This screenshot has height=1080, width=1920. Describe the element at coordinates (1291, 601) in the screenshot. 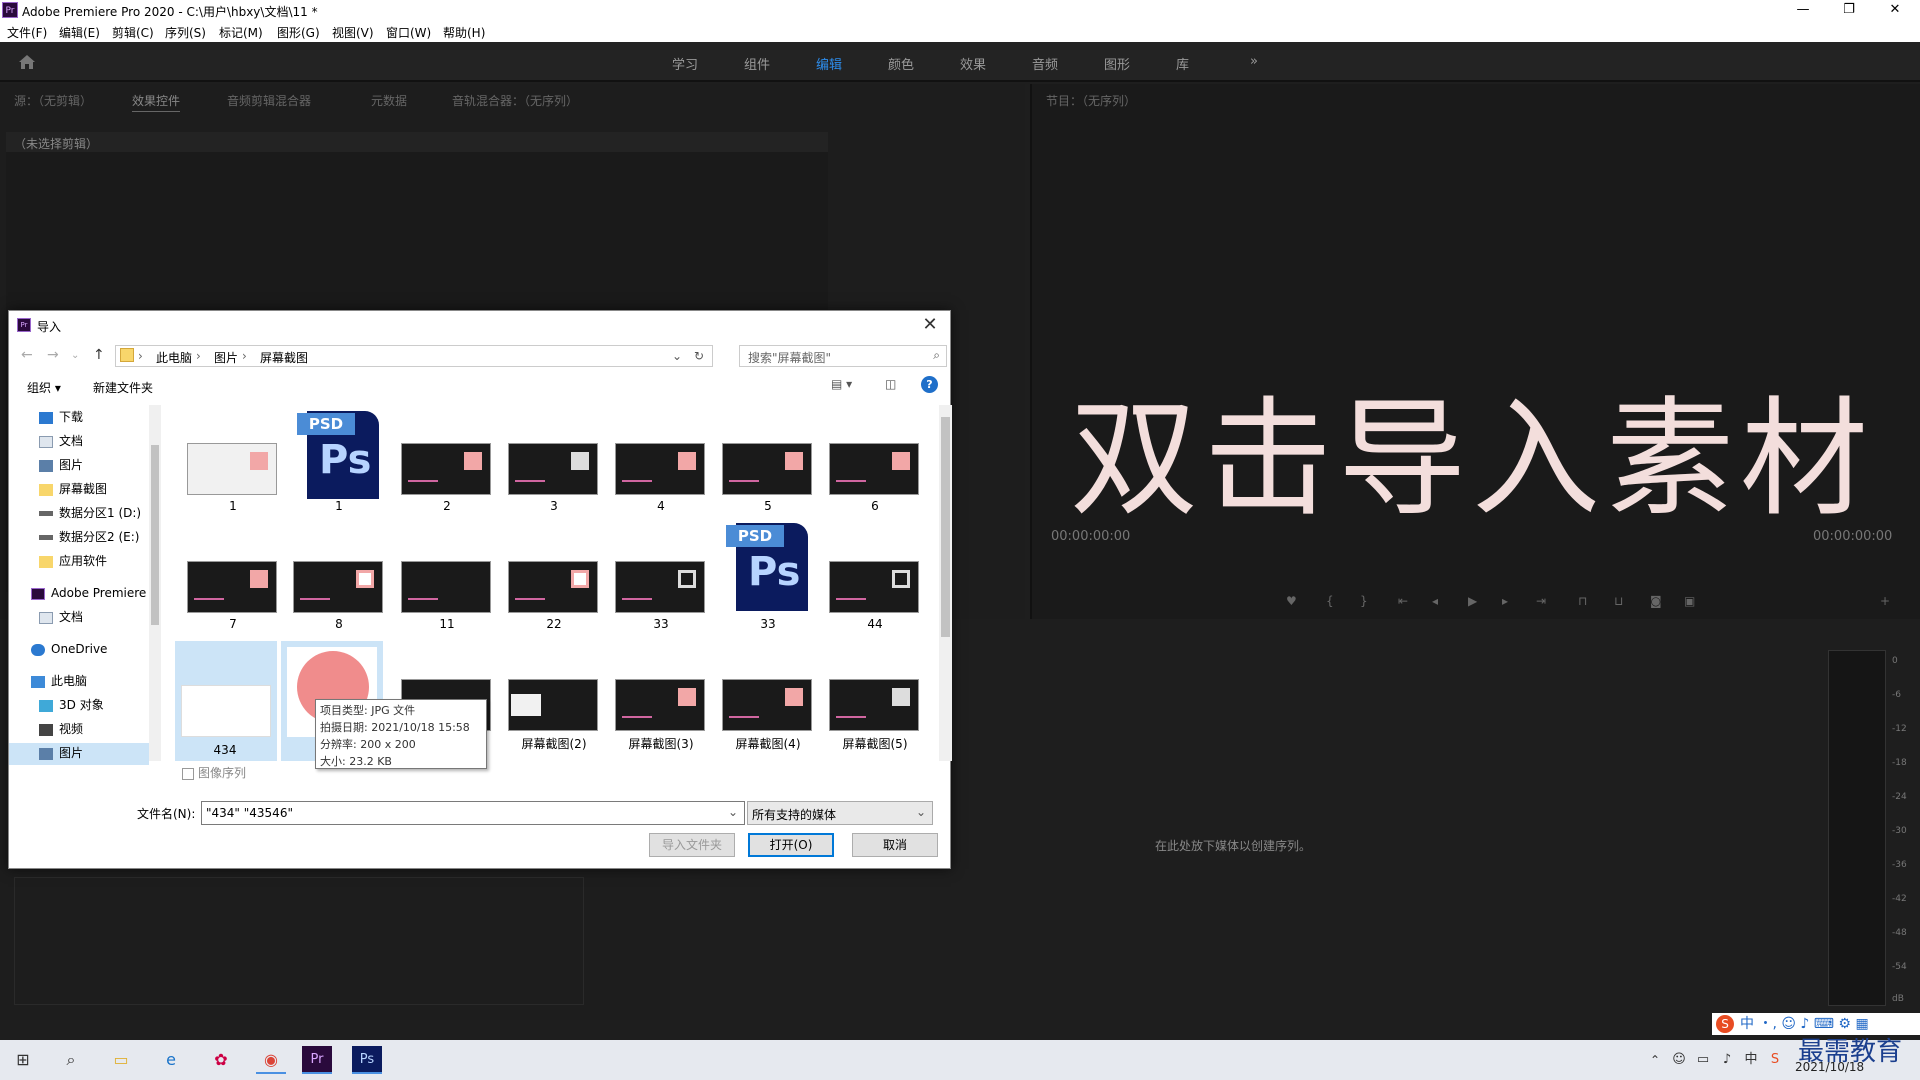

I see `marker-icon: ♥` at that location.